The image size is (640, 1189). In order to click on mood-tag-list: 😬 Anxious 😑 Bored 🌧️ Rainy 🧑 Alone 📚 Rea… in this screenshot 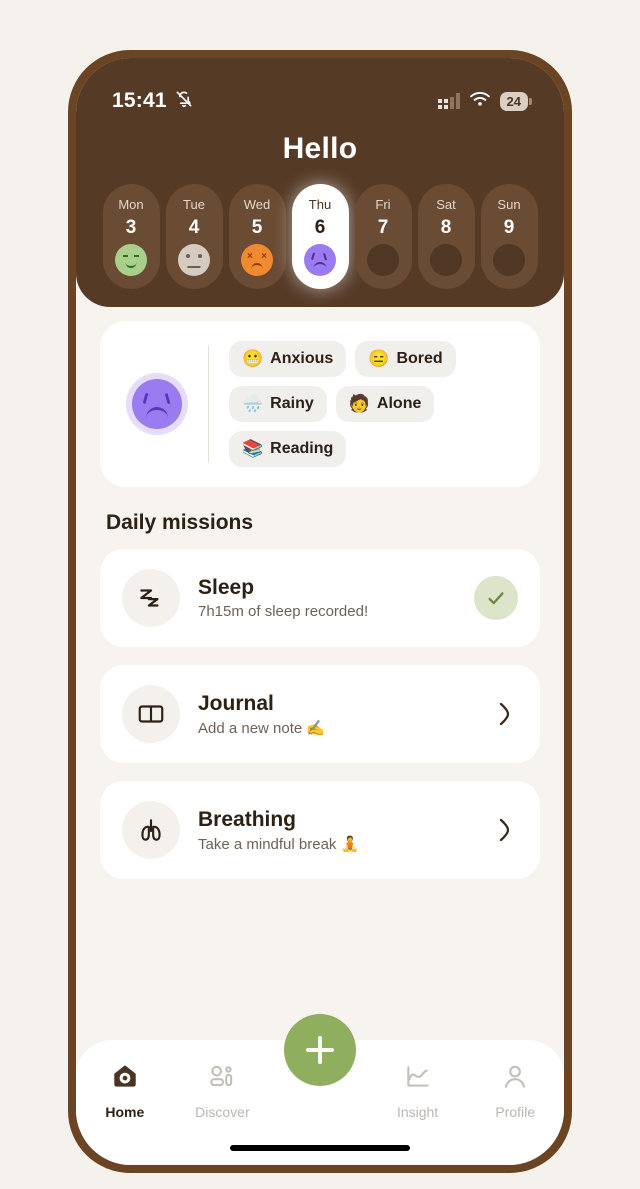, I will do `click(375, 404)`.